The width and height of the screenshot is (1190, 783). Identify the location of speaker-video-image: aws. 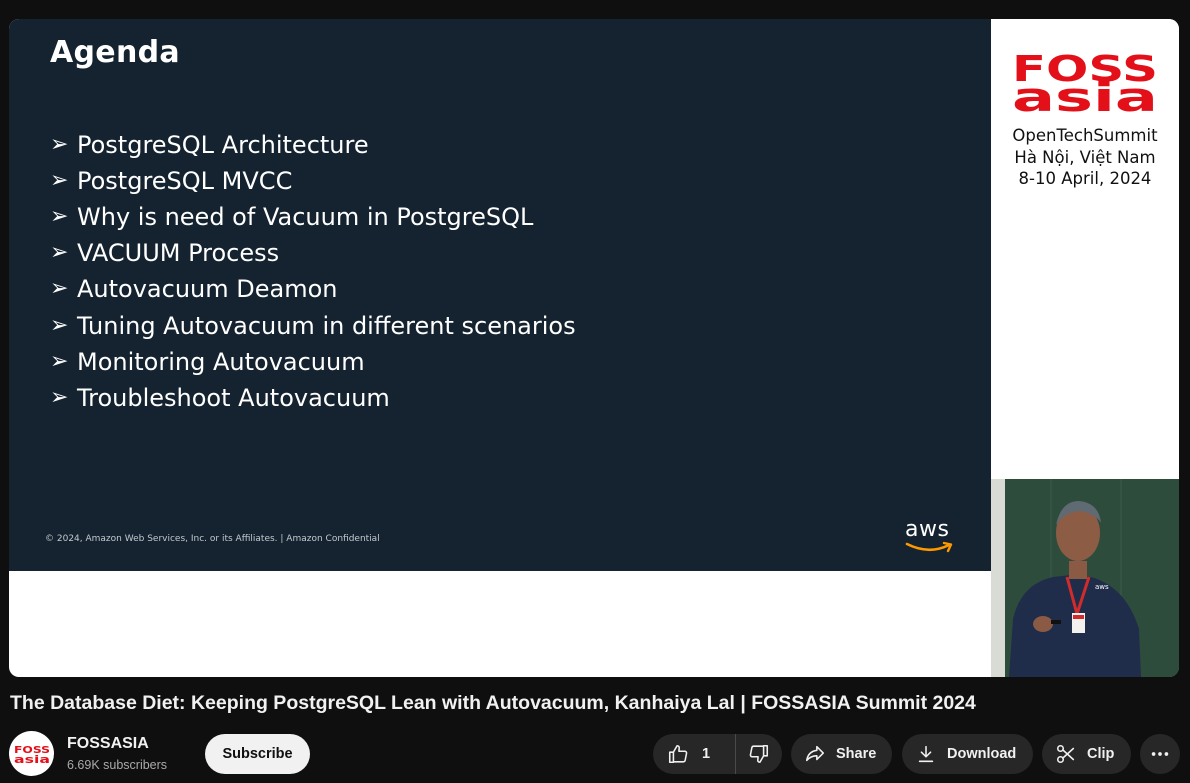
(1085, 578).